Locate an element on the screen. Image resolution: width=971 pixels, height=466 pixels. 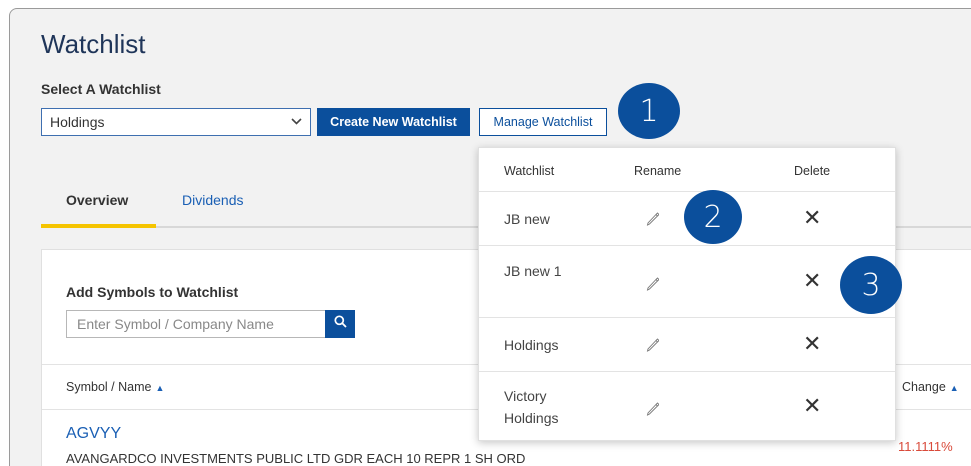
column-symbol-label: Symbol / Name is located at coordinates (109, 387).